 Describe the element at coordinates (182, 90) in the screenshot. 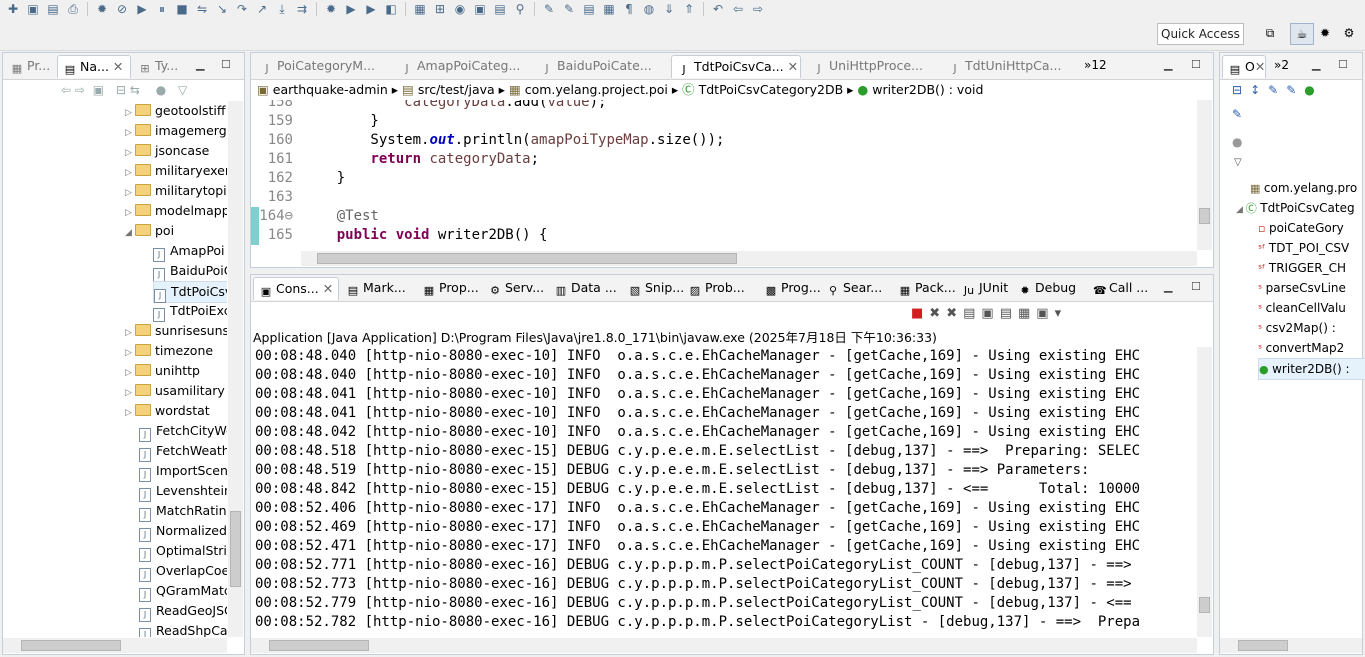

I see `view-menu-icon: ▽` at that location.